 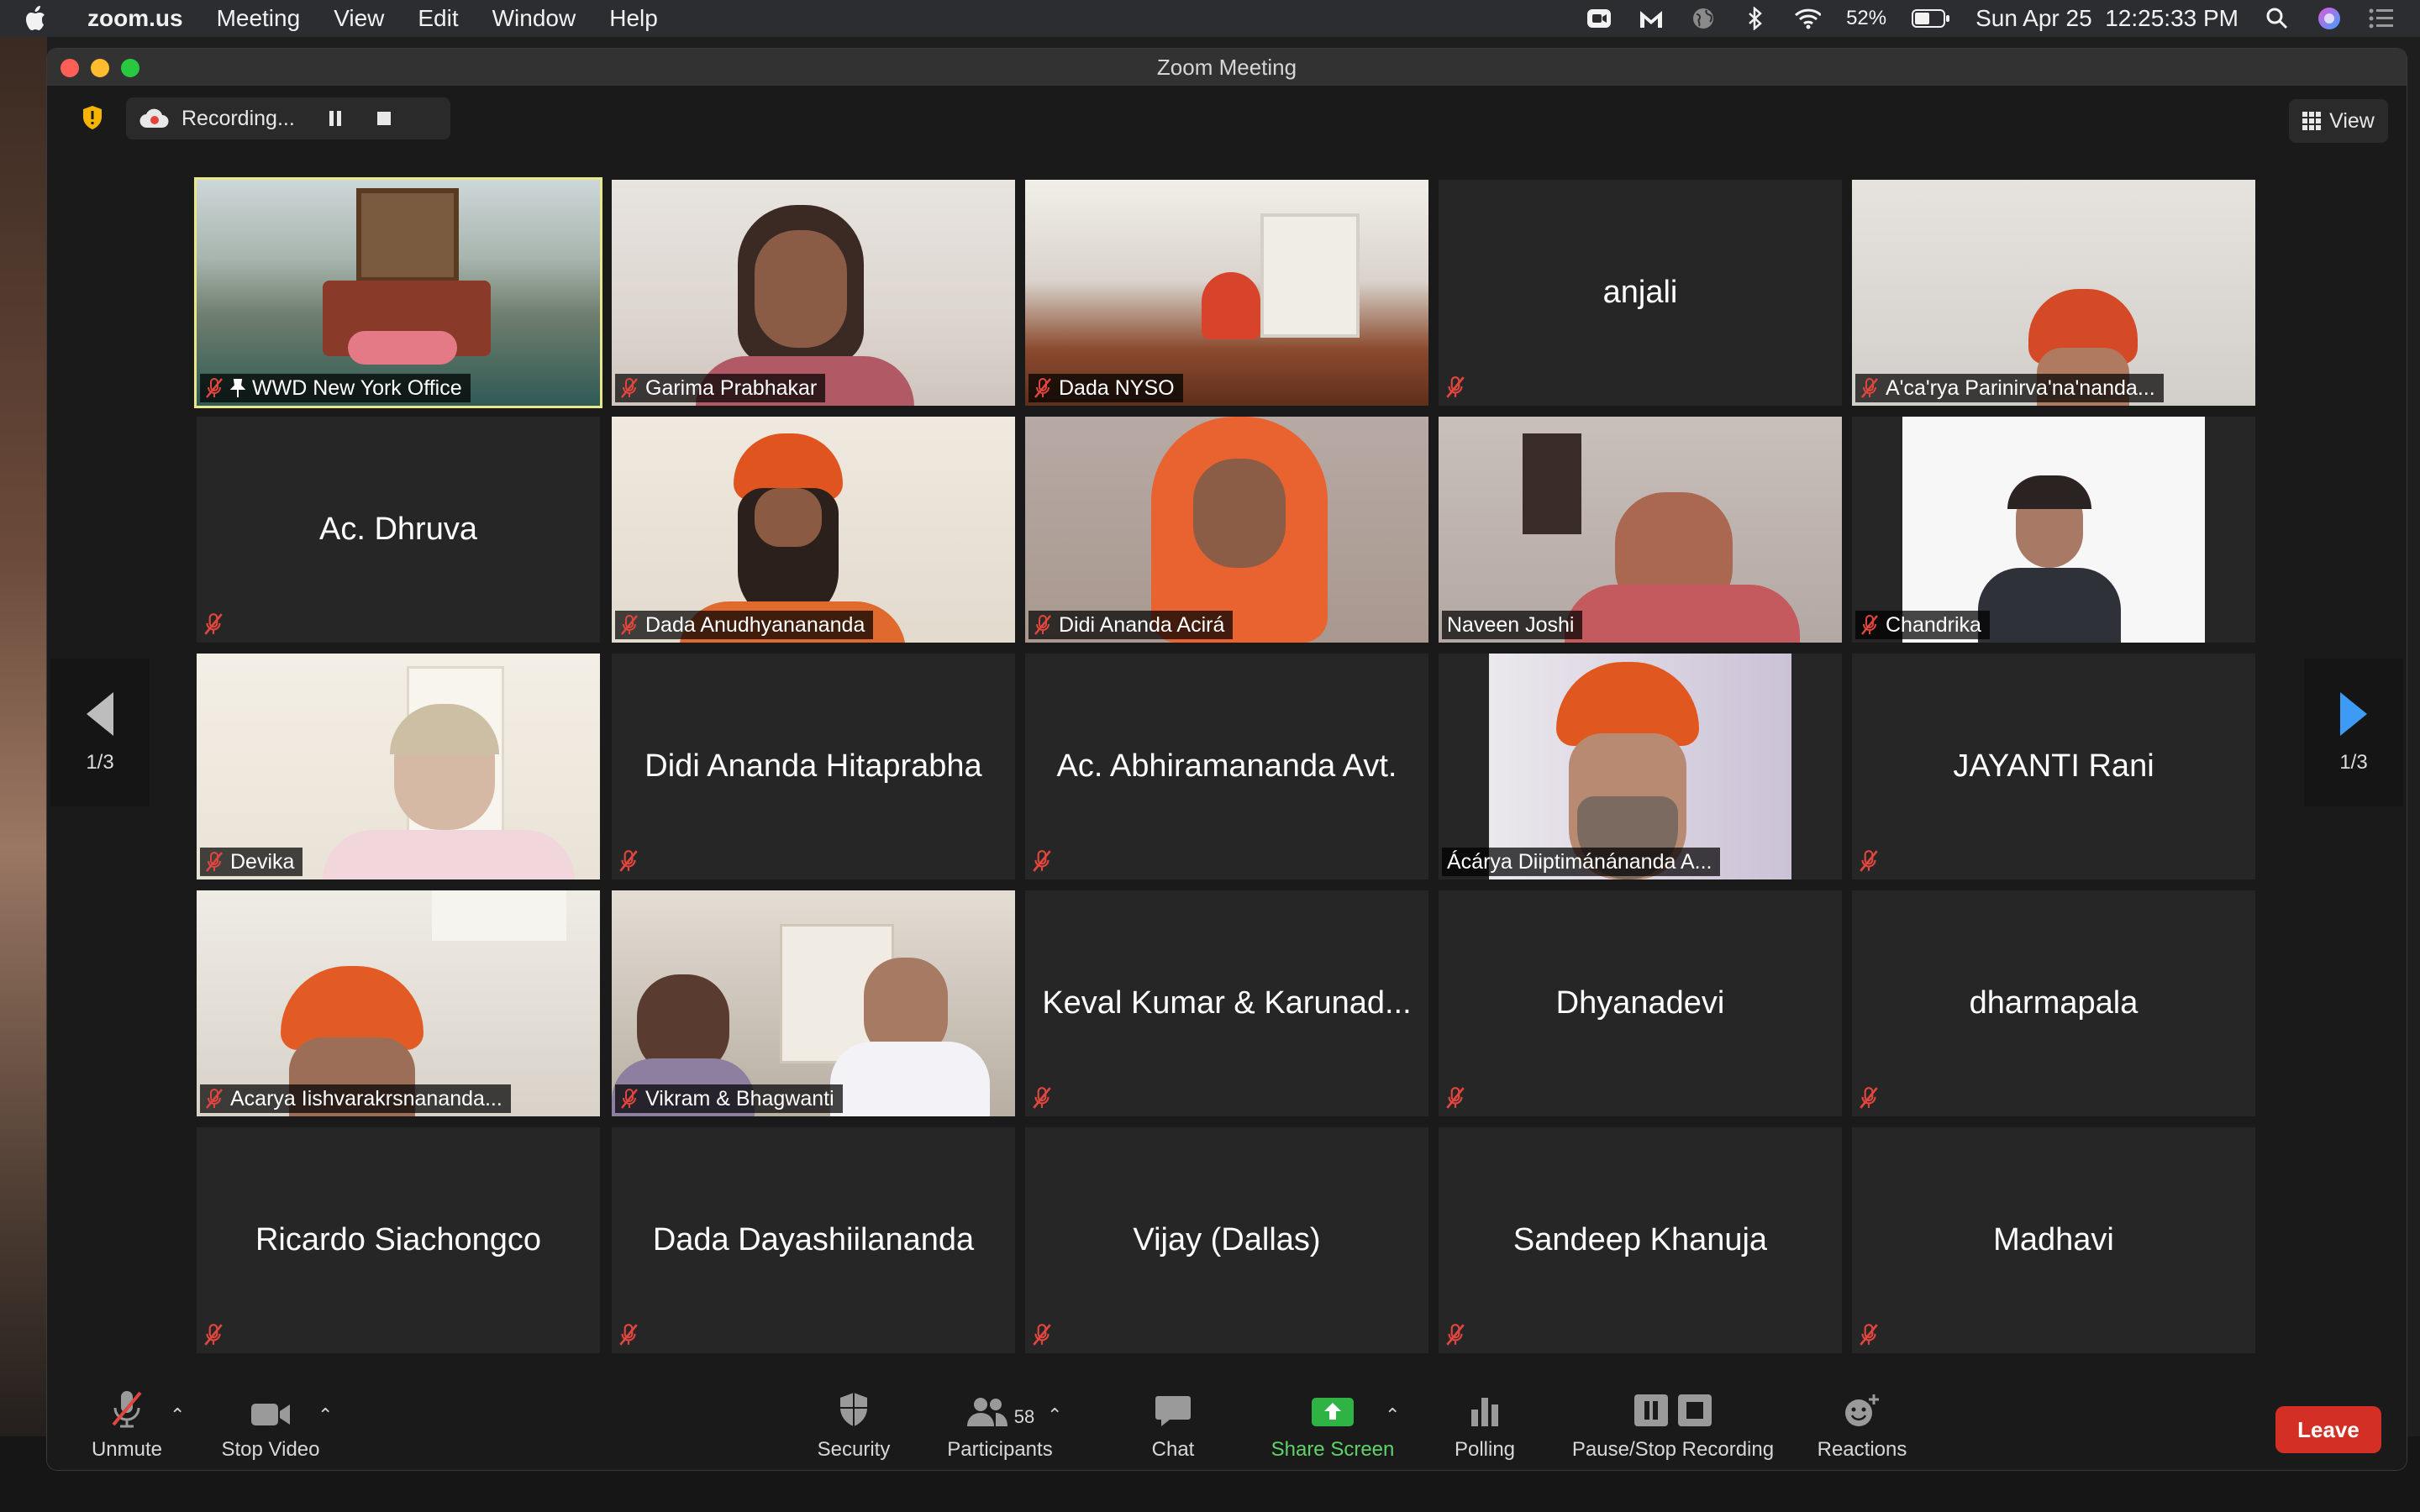 What do you see at coordinates (1173, 1411) in the screenshot?
I see `chat-bubble-icon` at bounding box center [1173, 1411].